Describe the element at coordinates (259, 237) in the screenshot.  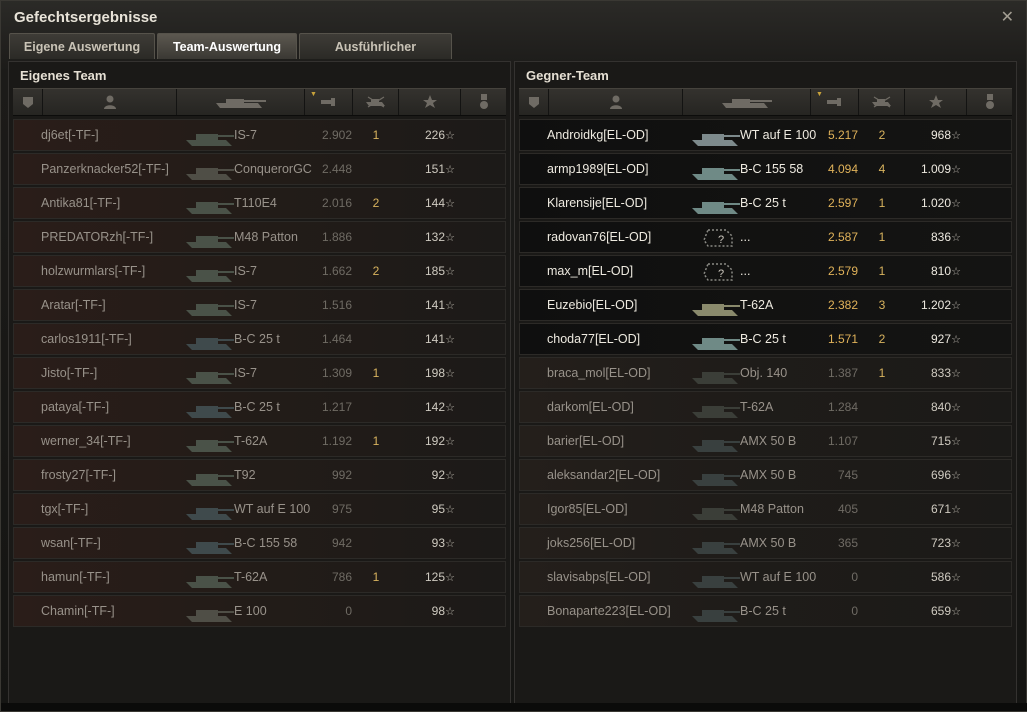
I see `table-row: PREDATORzh[-TF-] M48 Patton 1.886 132 ☆` at that location.